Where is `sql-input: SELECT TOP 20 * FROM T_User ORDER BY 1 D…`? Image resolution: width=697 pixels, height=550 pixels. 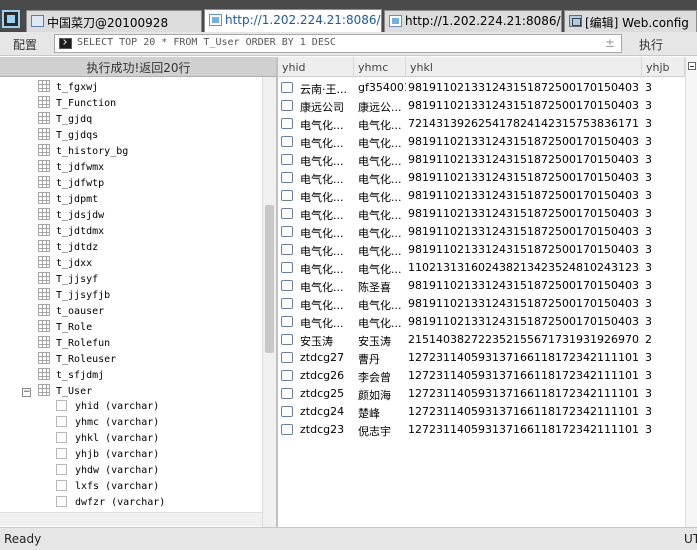 sql-input: SELECT TOP 20 * FROM T_User ORDER BY 1 D… is located at coordinates (338, 43).